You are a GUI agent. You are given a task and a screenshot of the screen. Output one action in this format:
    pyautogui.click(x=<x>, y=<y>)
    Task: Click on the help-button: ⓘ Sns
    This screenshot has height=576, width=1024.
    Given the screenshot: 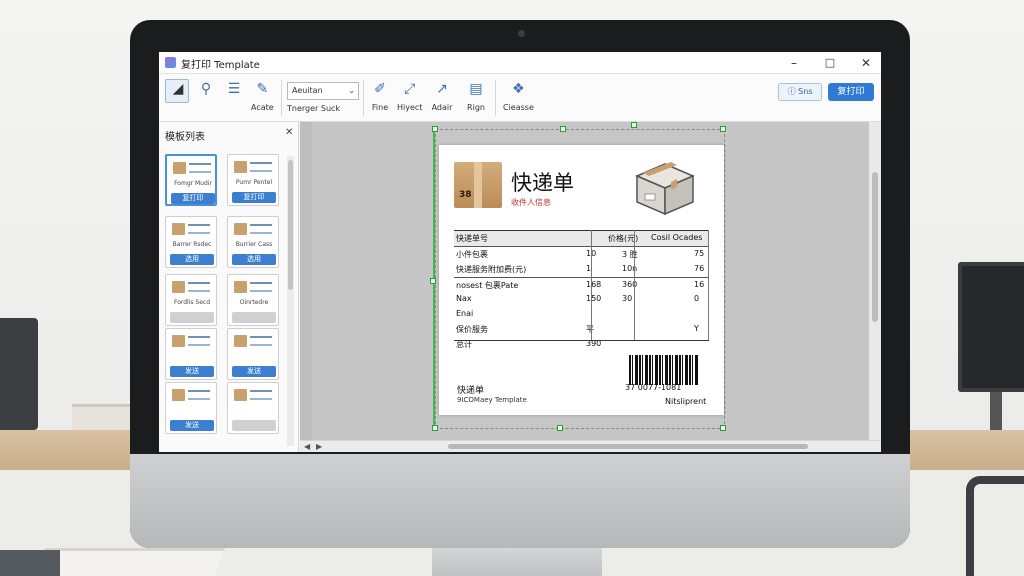 What is the action you would take?
    pyautogui.click(x=800, y=92)
    